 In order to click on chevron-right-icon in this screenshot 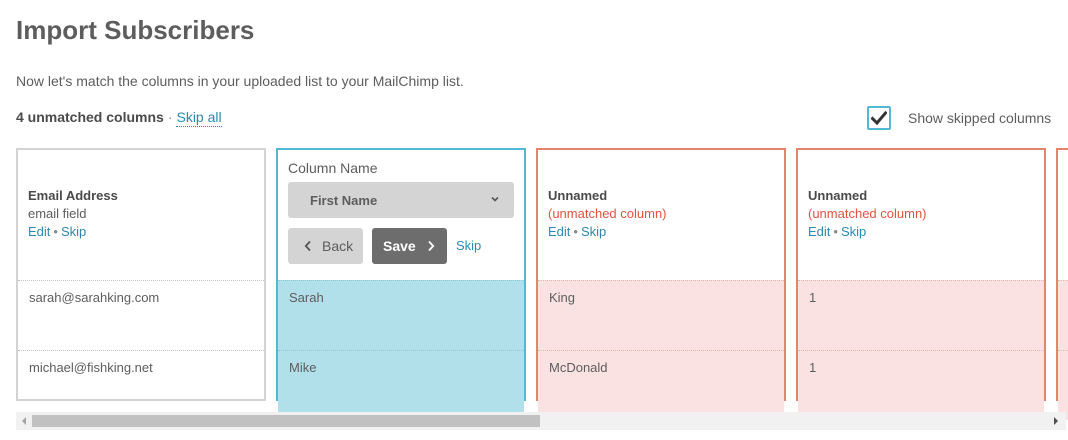, I will do `click(431, 246)`.